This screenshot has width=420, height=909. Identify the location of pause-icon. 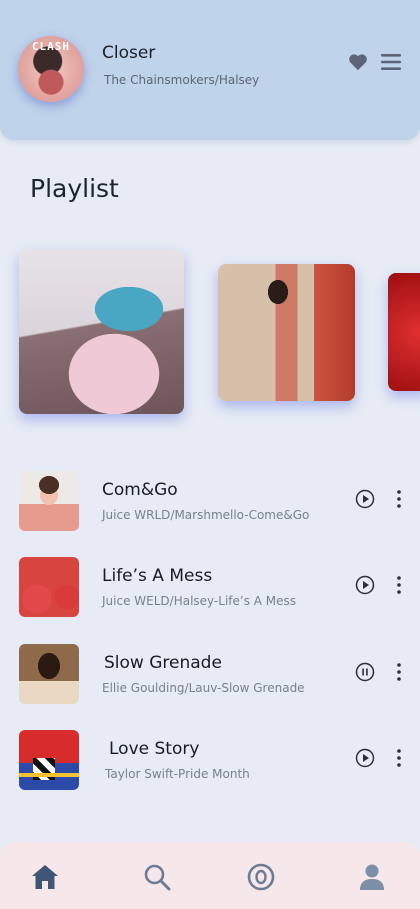
(365, 672).